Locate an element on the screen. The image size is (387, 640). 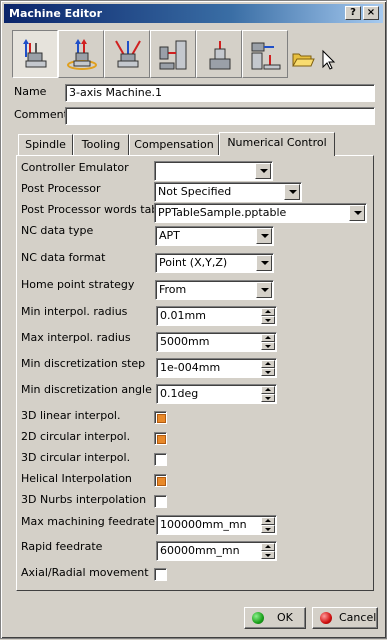
machine-rotary-table-button is located at coordinates (81, 54).